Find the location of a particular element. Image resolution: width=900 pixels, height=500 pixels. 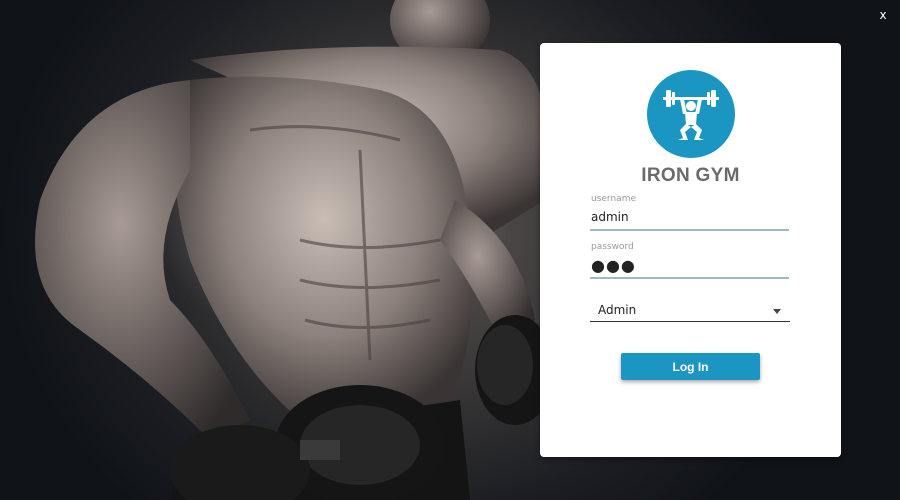

username-label: username is located at coordinates (613, 199).